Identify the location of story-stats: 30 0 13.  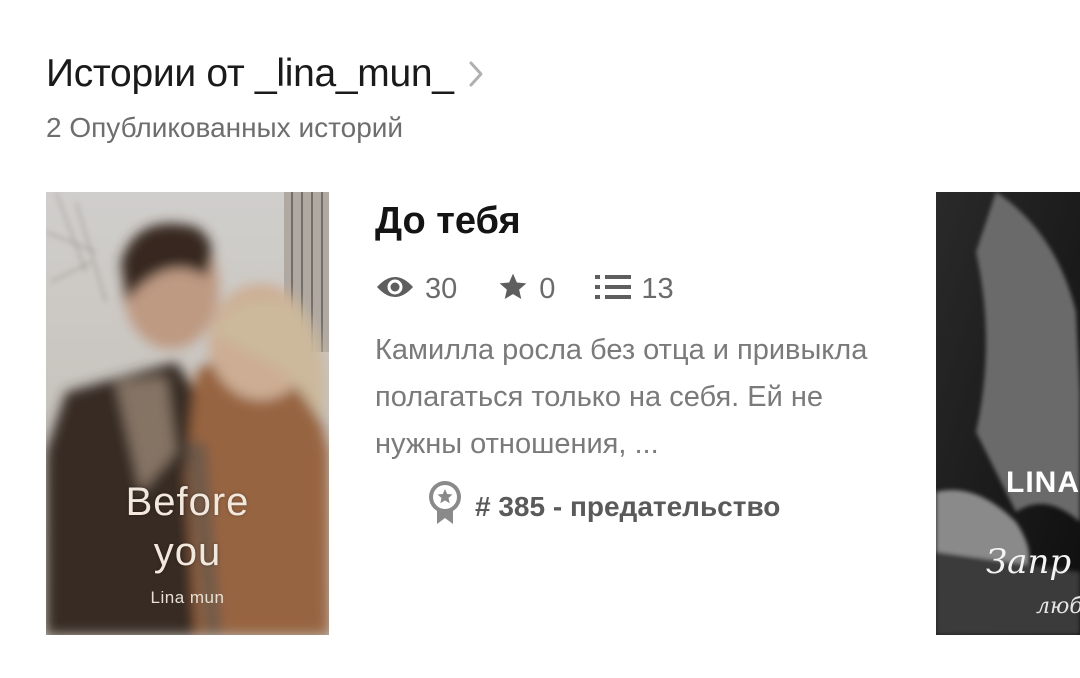
(635, 289).